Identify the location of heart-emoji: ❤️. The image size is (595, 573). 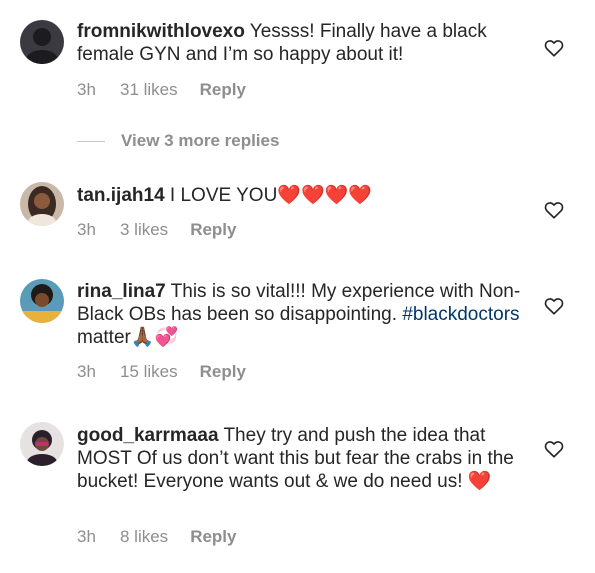
(479, 481).